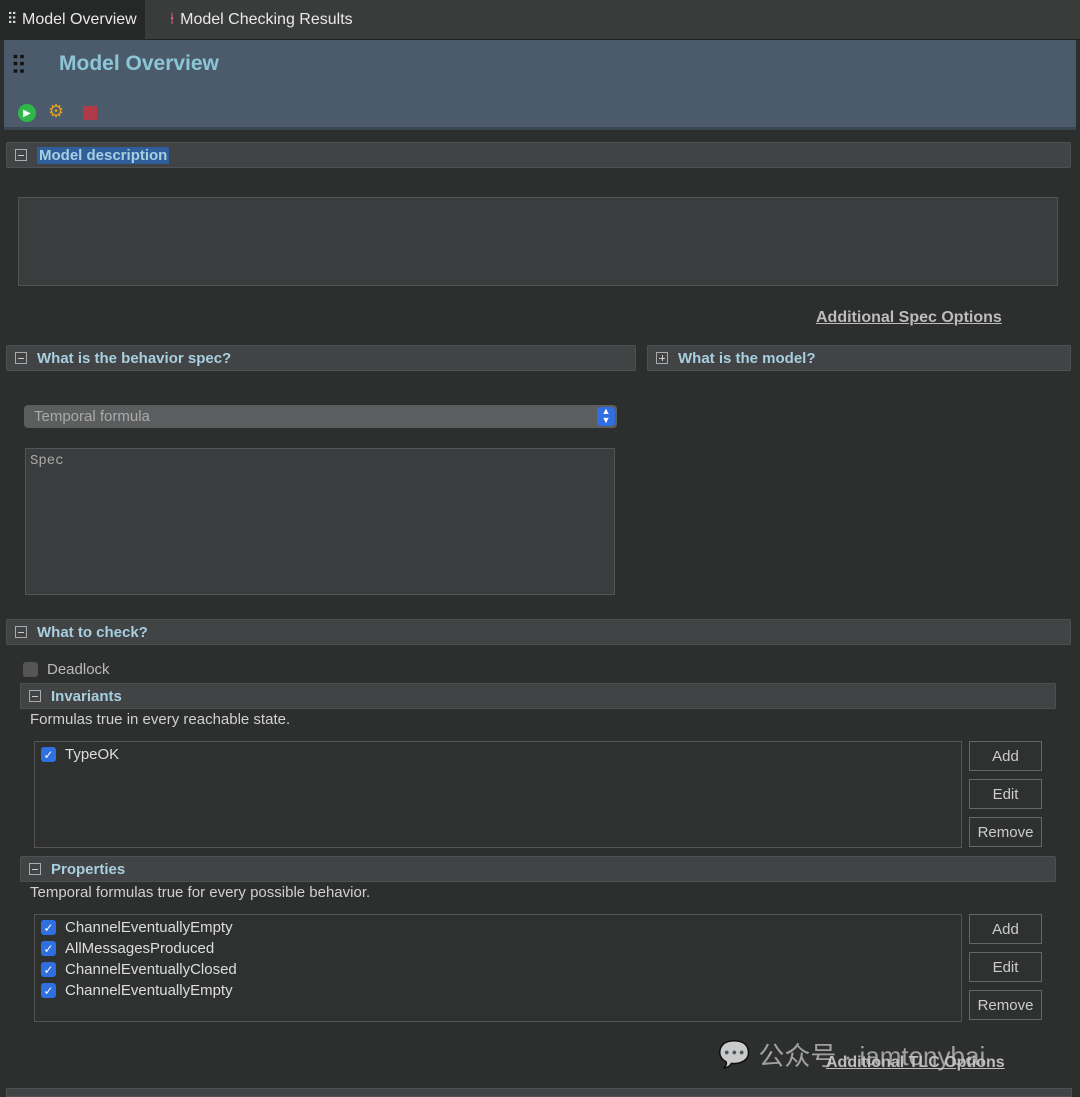  What do you see at coordinates (498, 794) in the screenshot?
I see `invariants-list: ✓ TypeOK` at bounding box center [498, 794].